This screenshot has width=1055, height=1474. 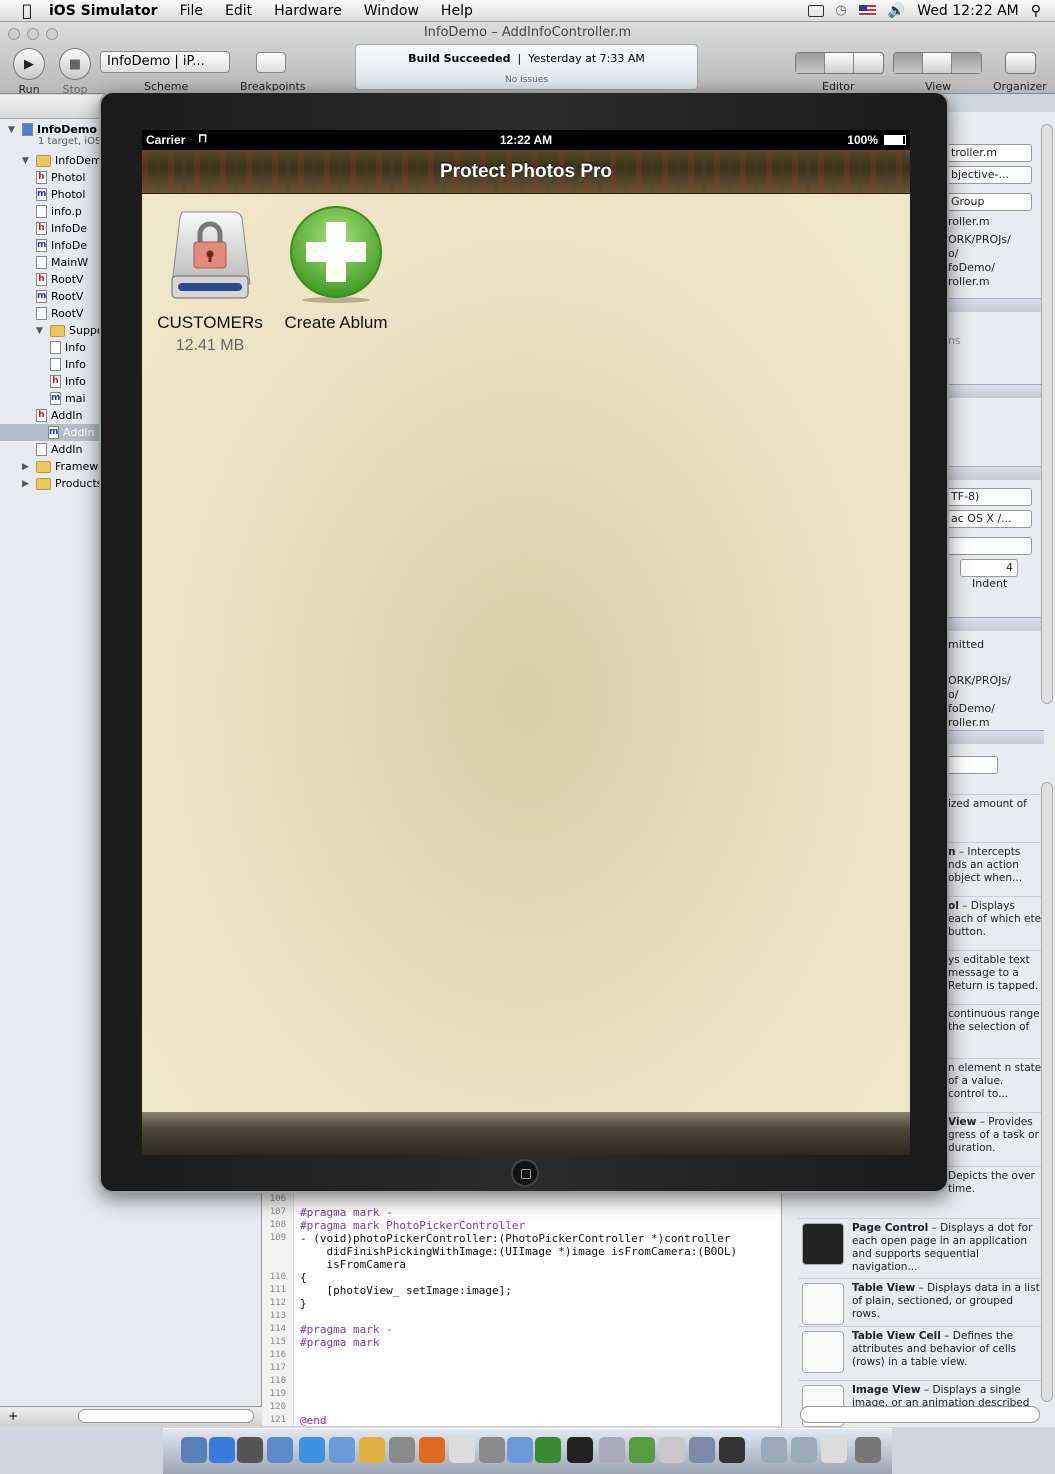 I want to click on code-line: {, so click(x=303, y=1277).